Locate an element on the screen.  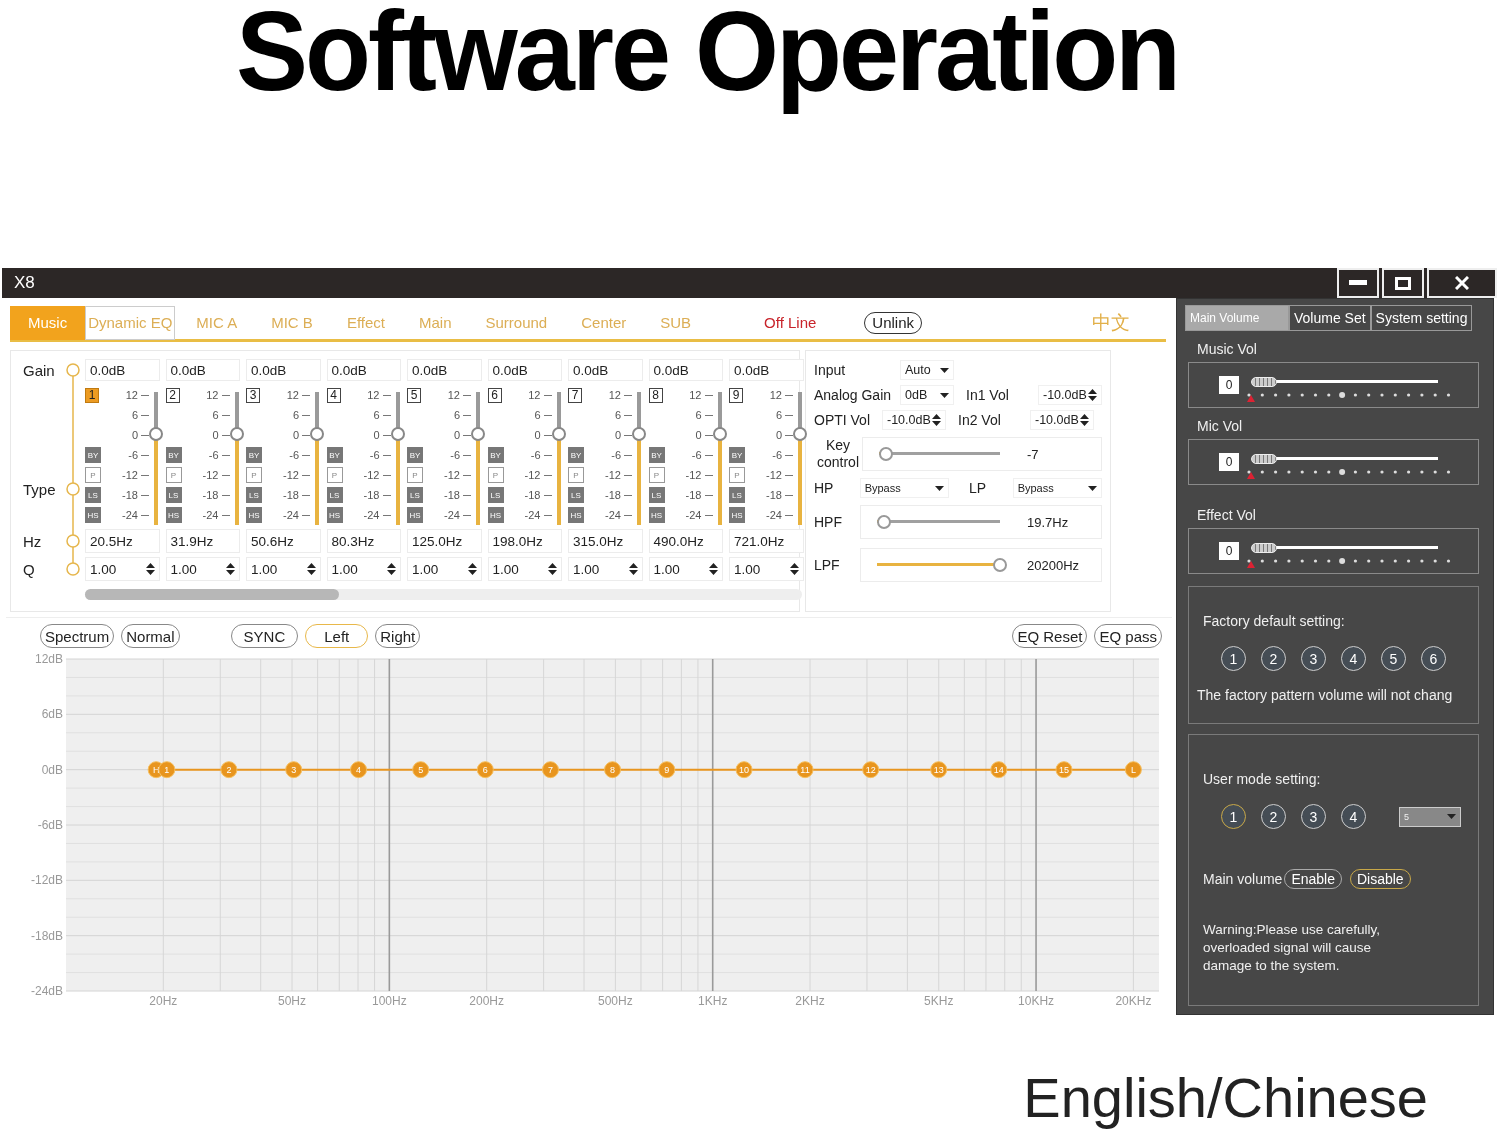
high-pass-dropdown: Bypass is located at coordinates (904, 488).